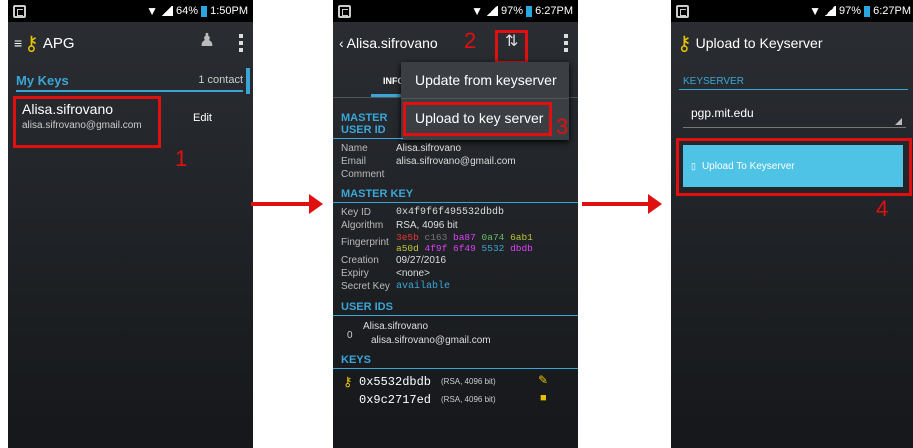 The image size is (913, 448). I want to click on edit-button: Edit, so click(202, 118).